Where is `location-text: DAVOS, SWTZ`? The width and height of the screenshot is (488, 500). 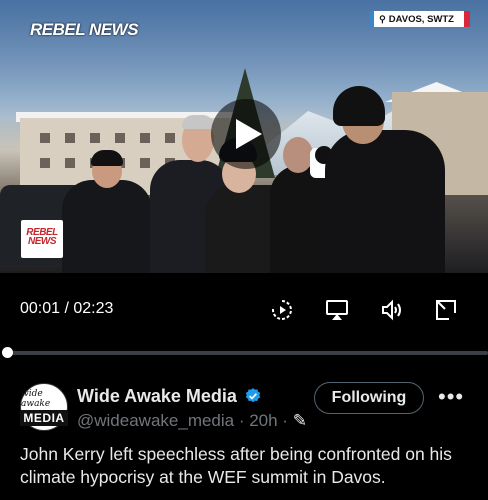
location-text: DAVOS, SWTZ is located at coordinates (421, 19).